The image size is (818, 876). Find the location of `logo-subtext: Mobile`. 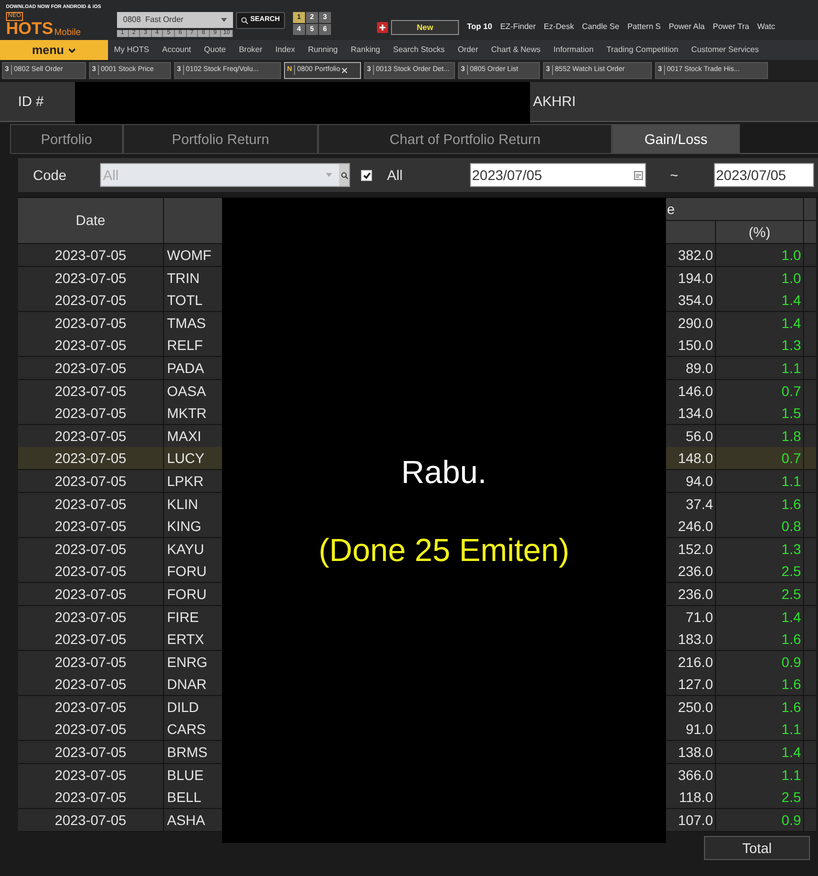

logo-subtext: Mobile is located at coordinates (67, 32).